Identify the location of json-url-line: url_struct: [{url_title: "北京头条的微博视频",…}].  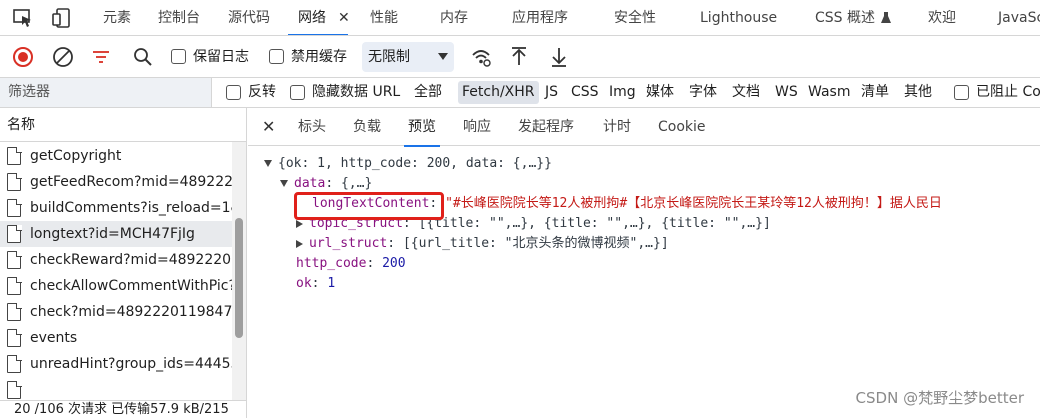
(482, 244).